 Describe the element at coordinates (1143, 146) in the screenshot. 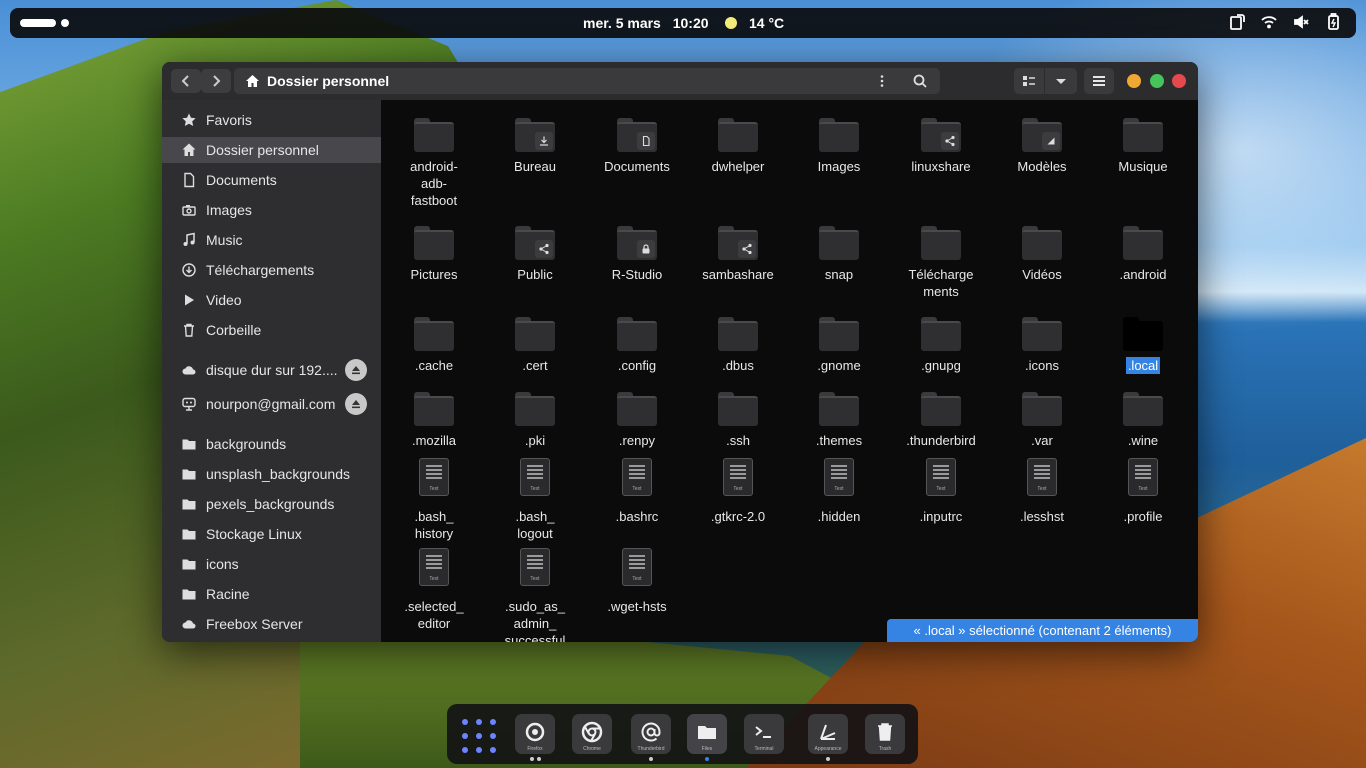

I see `folder-item: Musique` at that location.